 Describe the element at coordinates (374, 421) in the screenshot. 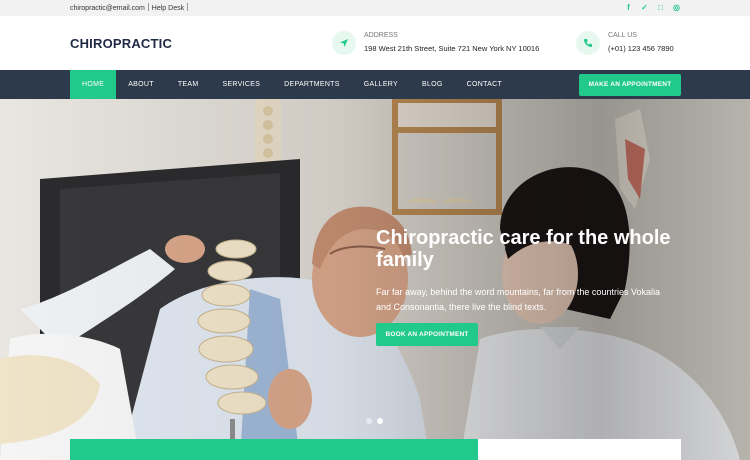

I see `slider-dots` at that location.